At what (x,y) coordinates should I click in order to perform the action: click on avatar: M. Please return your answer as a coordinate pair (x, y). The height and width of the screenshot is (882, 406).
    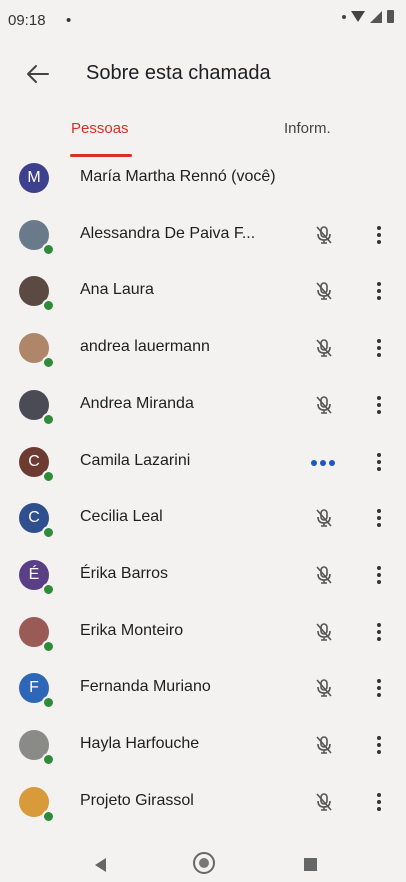
    Looking at the image, I should click on (34, 178).